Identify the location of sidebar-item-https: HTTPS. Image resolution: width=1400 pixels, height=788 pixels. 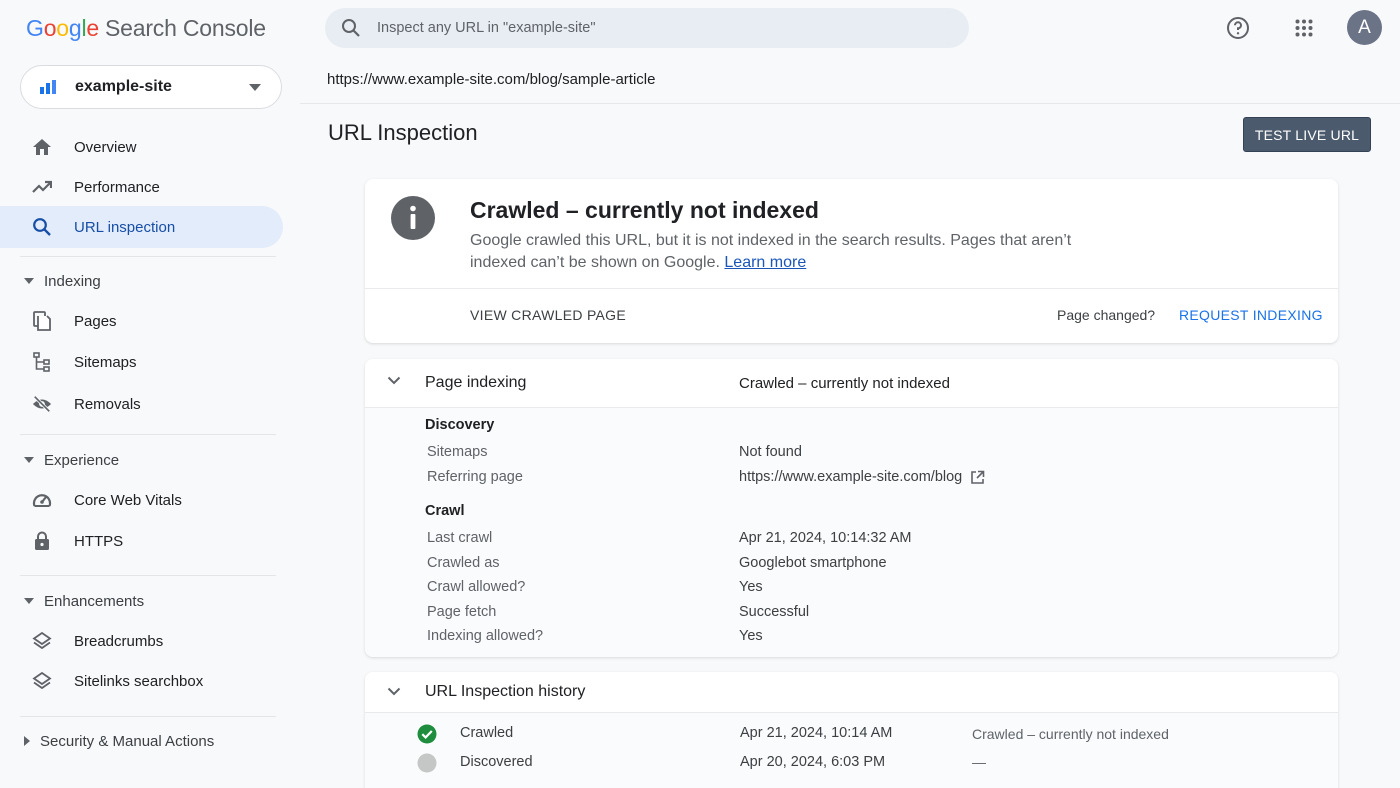
(141, 541).